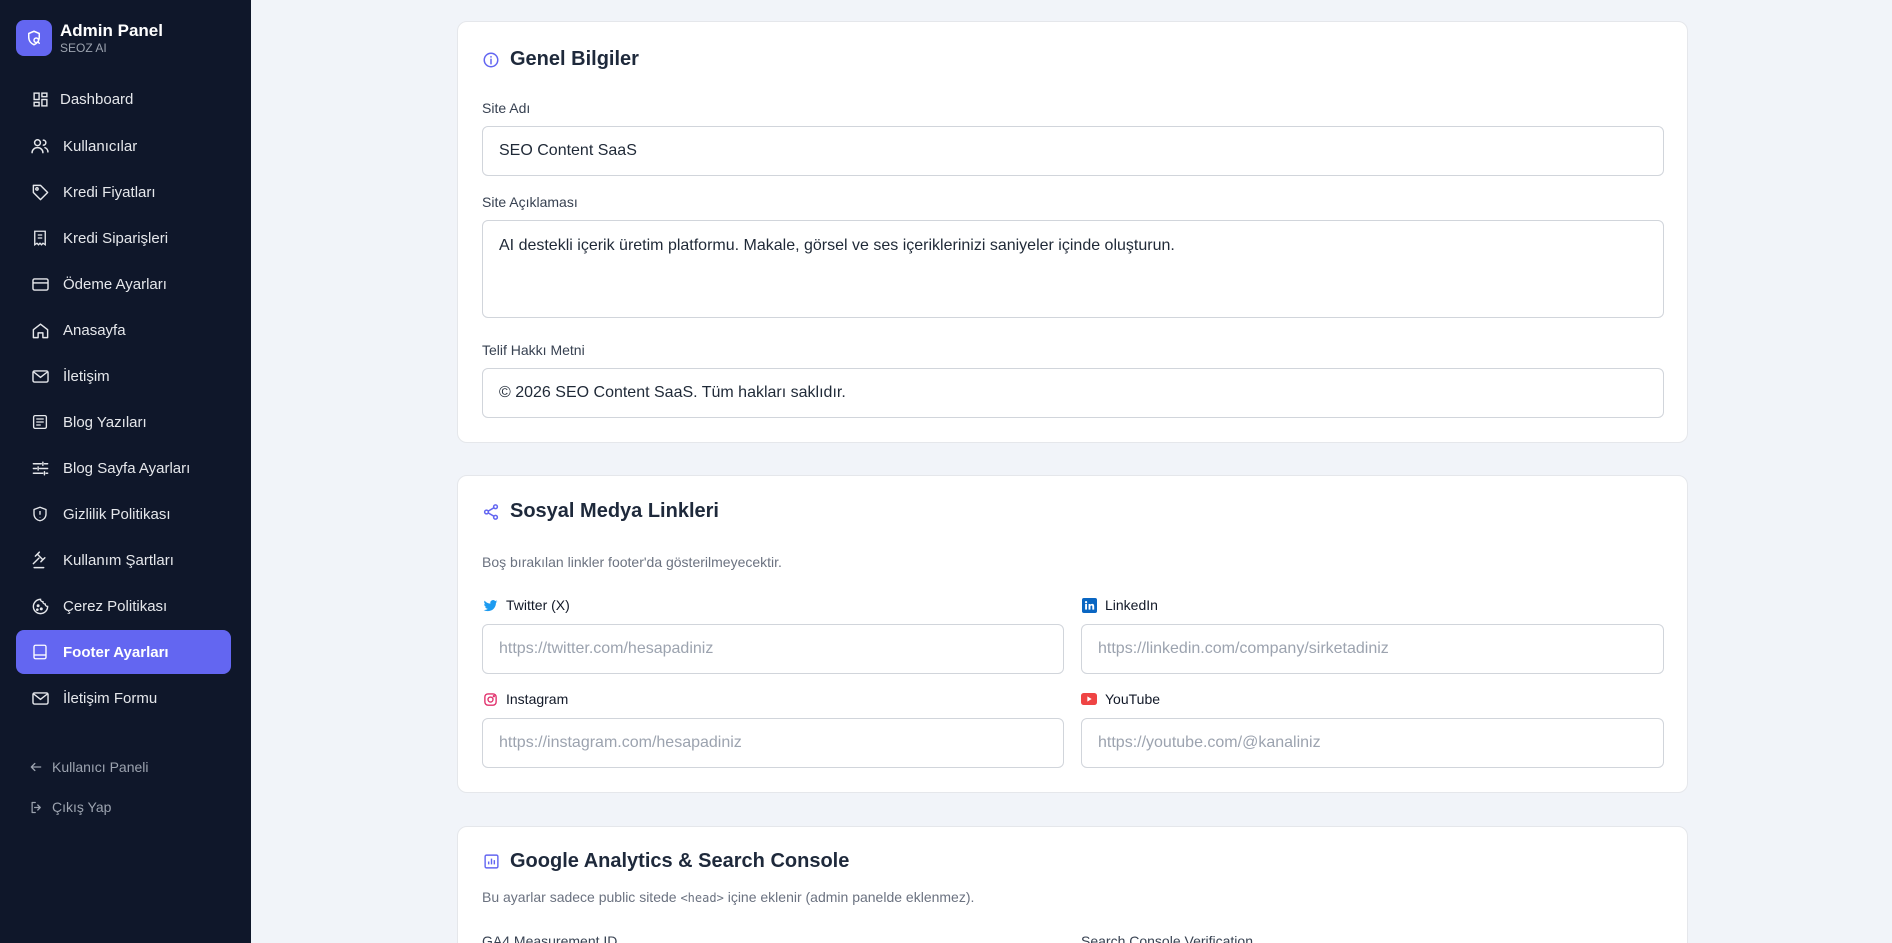 The width and height of the screenshot is (1892, 943). Describe the element at coordinates (490, 699) in the screenshot. I see `instagram-icon` at that location.